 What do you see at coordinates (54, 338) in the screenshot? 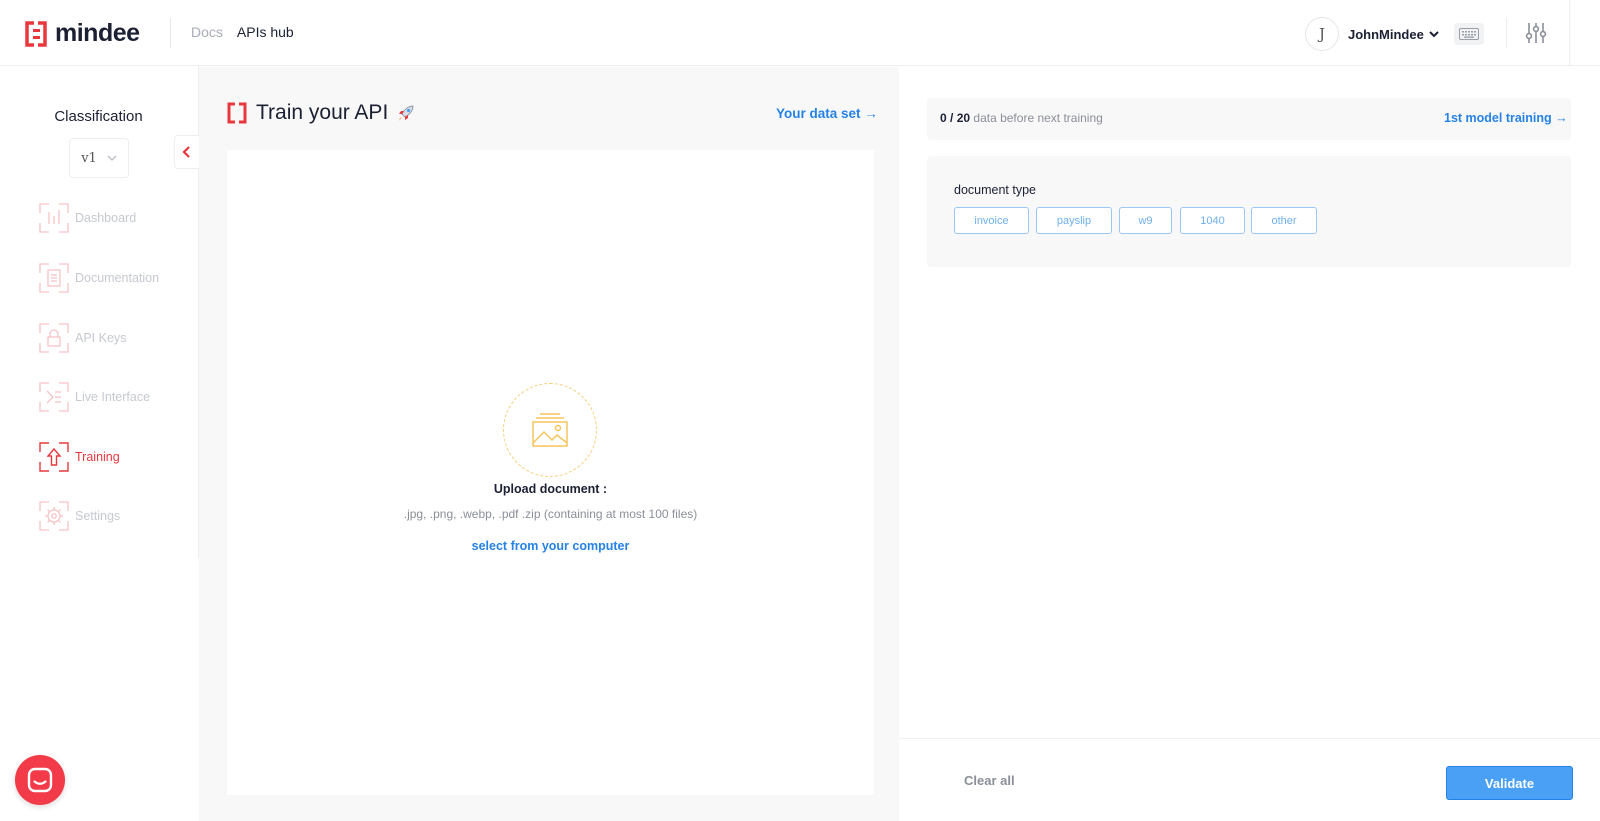
I see `lock-icon` at bounding box center [54, 338].